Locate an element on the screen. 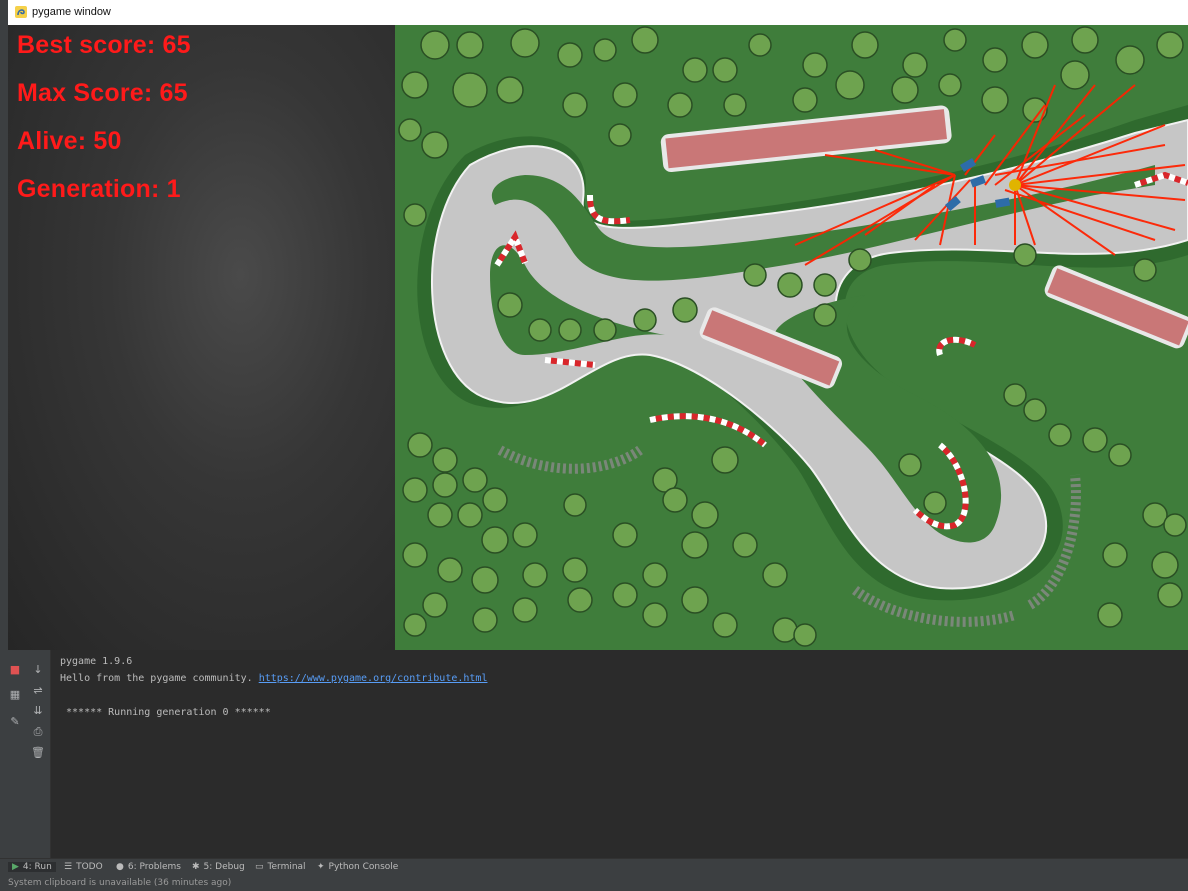 The width and height of the screenshot is (1188, 891). info-icon: ● is located at coordinates (120, 867).